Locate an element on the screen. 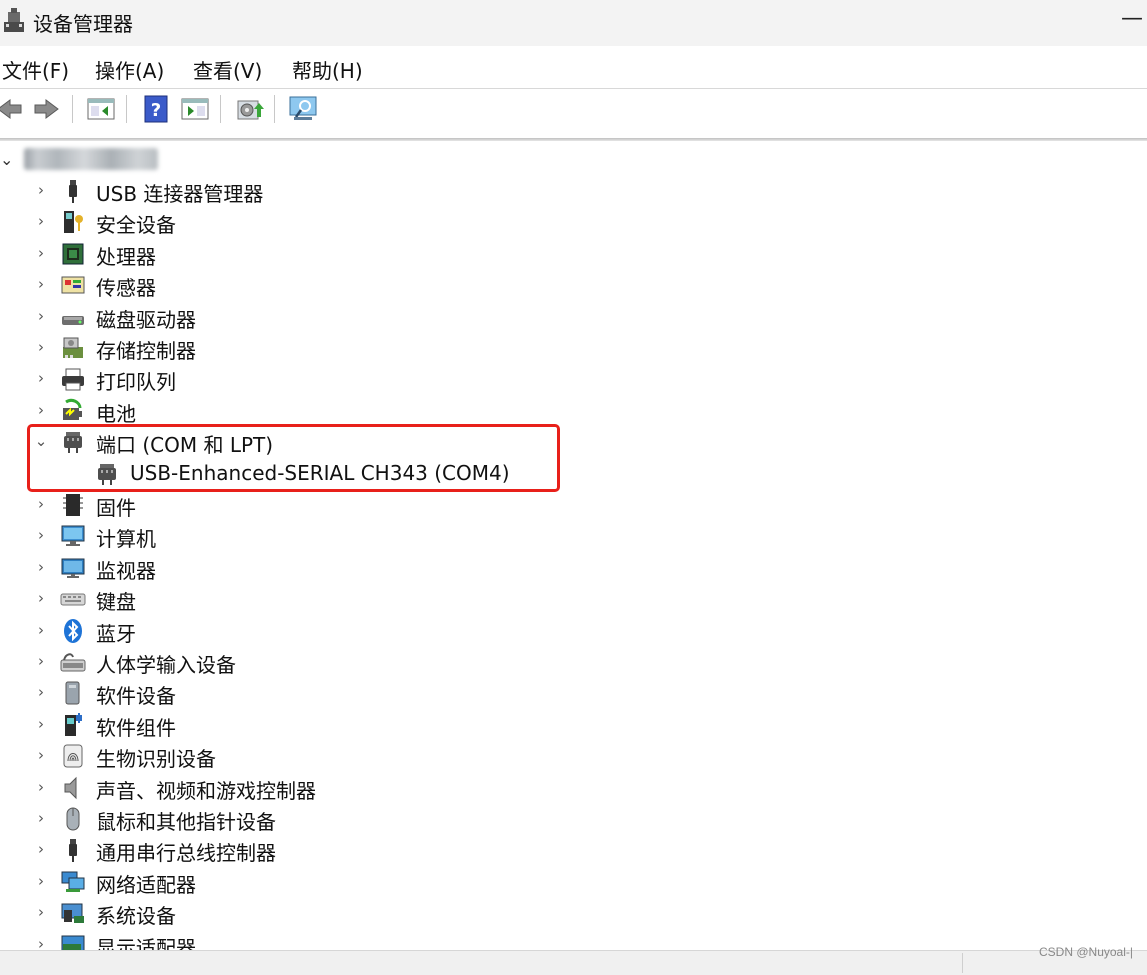 The image size is (1147, 975). tree-category-sound: › 声音、视频和游戏控制器 is located at coordinates (300, 787).